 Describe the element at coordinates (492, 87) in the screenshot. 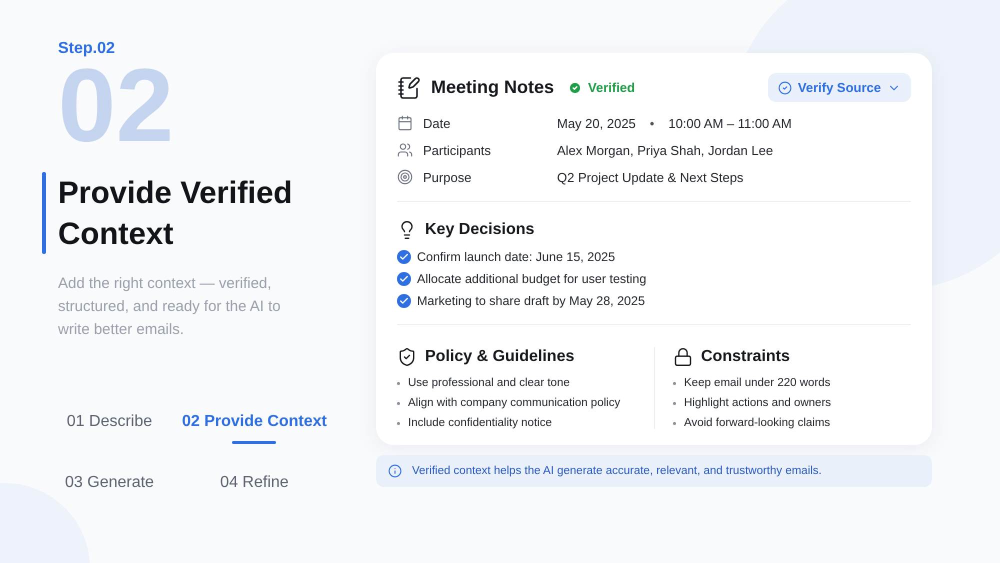

I see `card-title: Meeting Notes` at that location.